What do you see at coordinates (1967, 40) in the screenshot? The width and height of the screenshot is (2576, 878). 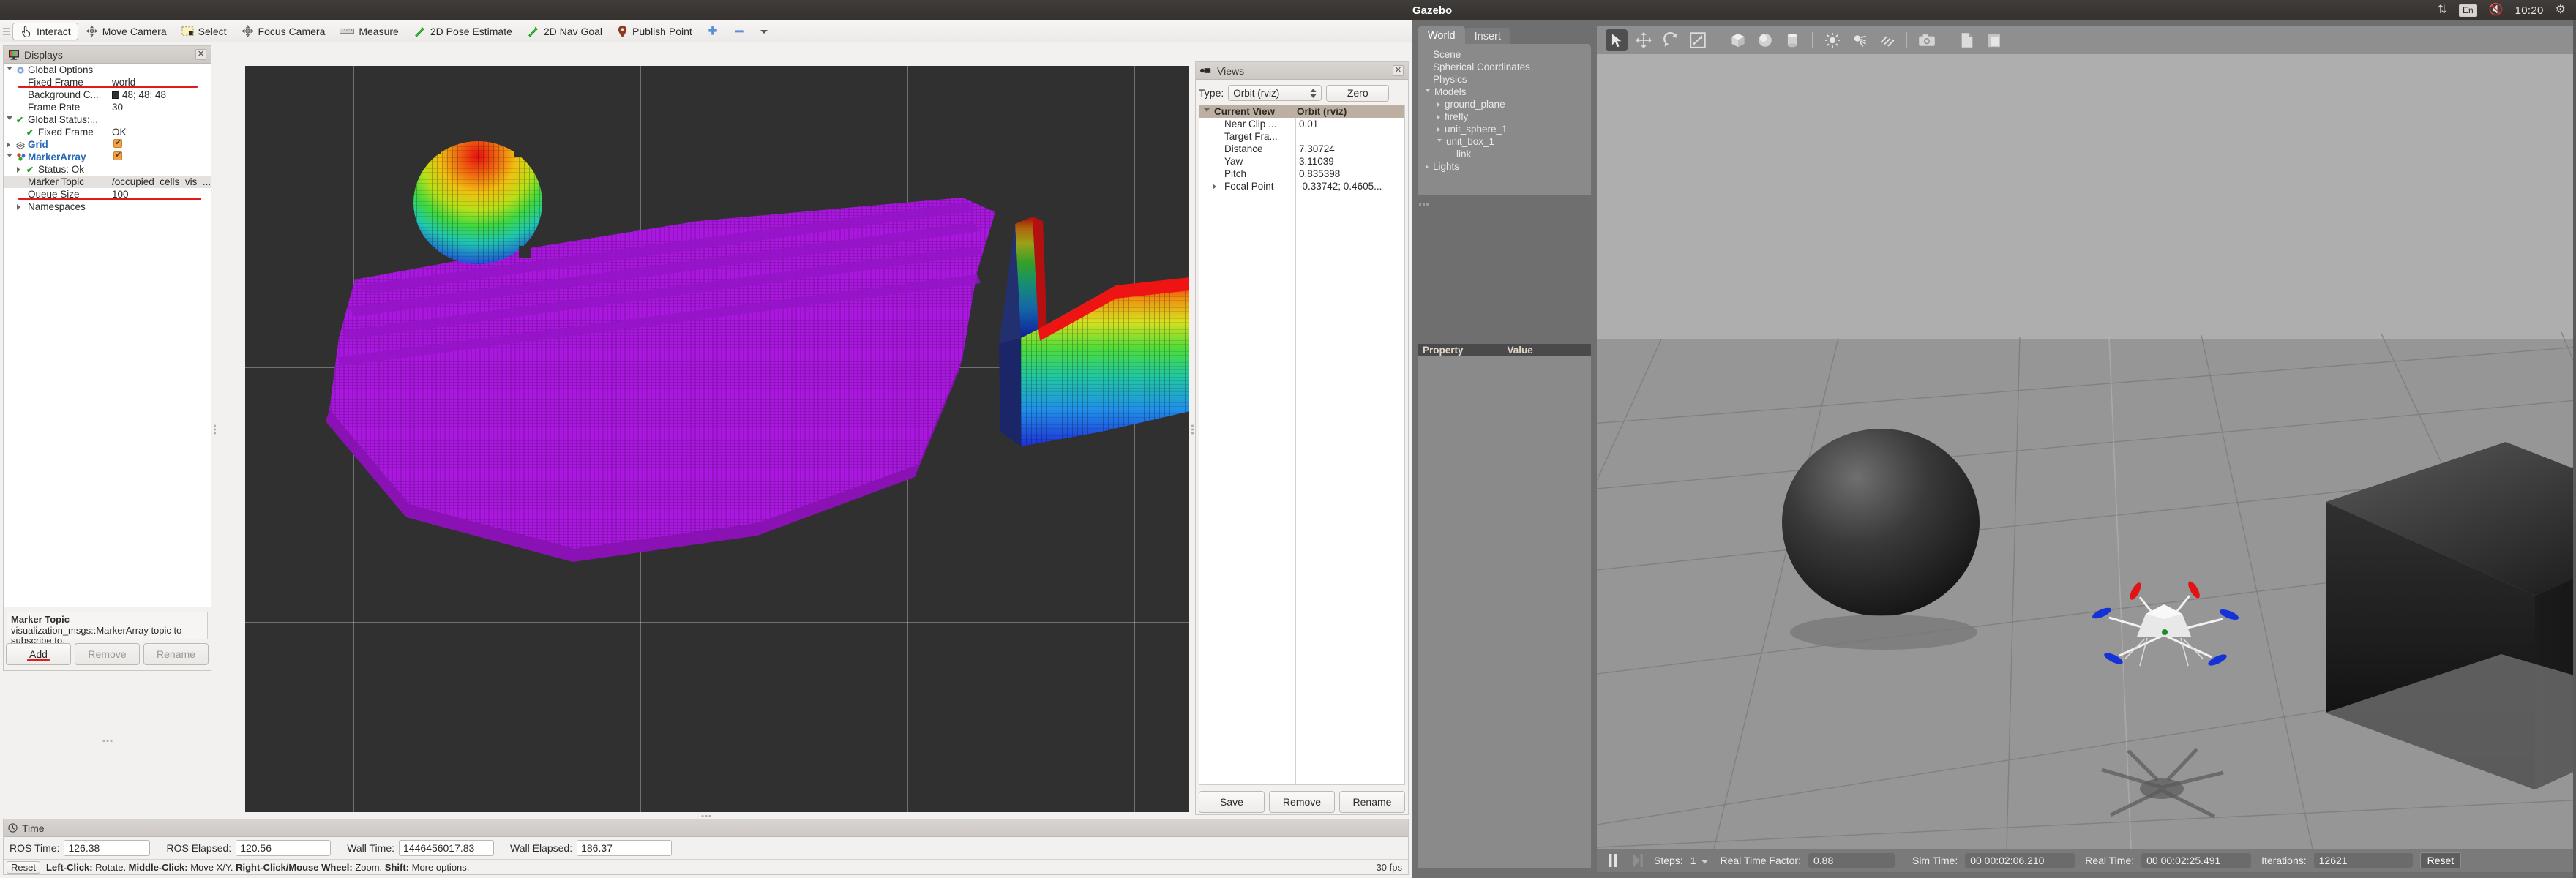 I see `copy-icon` at bounding box center [1967, 40].